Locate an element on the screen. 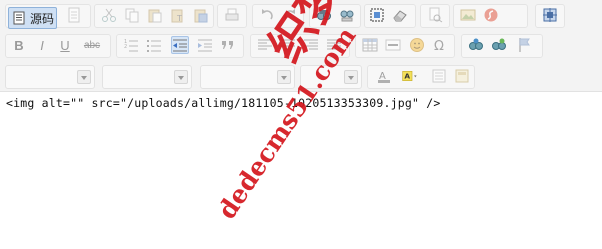 The width and height of the screenshot is (602, 249). cut-icon is located at coordinates (109, 15).